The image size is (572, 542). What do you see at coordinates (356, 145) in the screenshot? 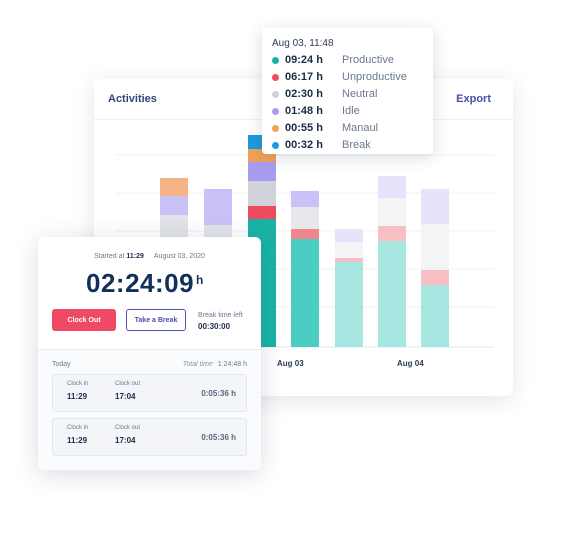
I see `tooltip-label: Break` at bounding box center [356, 145].